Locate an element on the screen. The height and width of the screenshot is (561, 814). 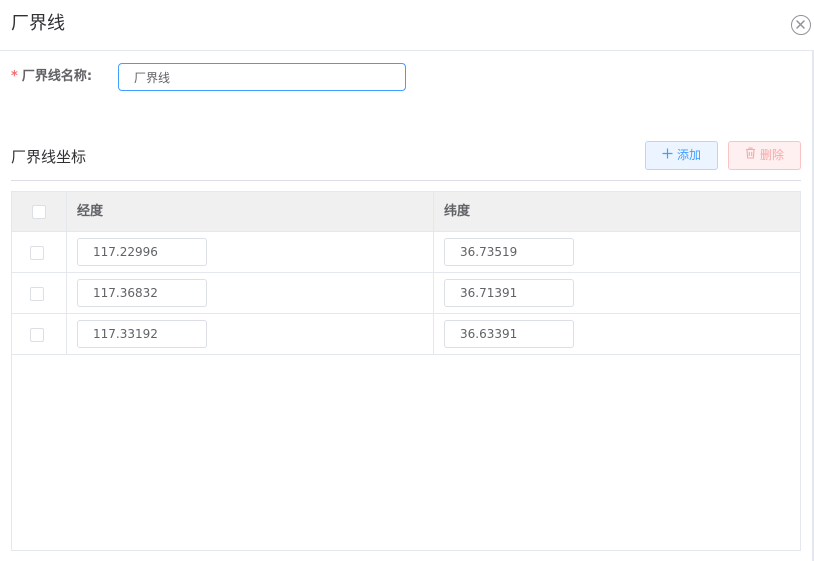
add-button: 添加 is located at coordinates (681, 155).